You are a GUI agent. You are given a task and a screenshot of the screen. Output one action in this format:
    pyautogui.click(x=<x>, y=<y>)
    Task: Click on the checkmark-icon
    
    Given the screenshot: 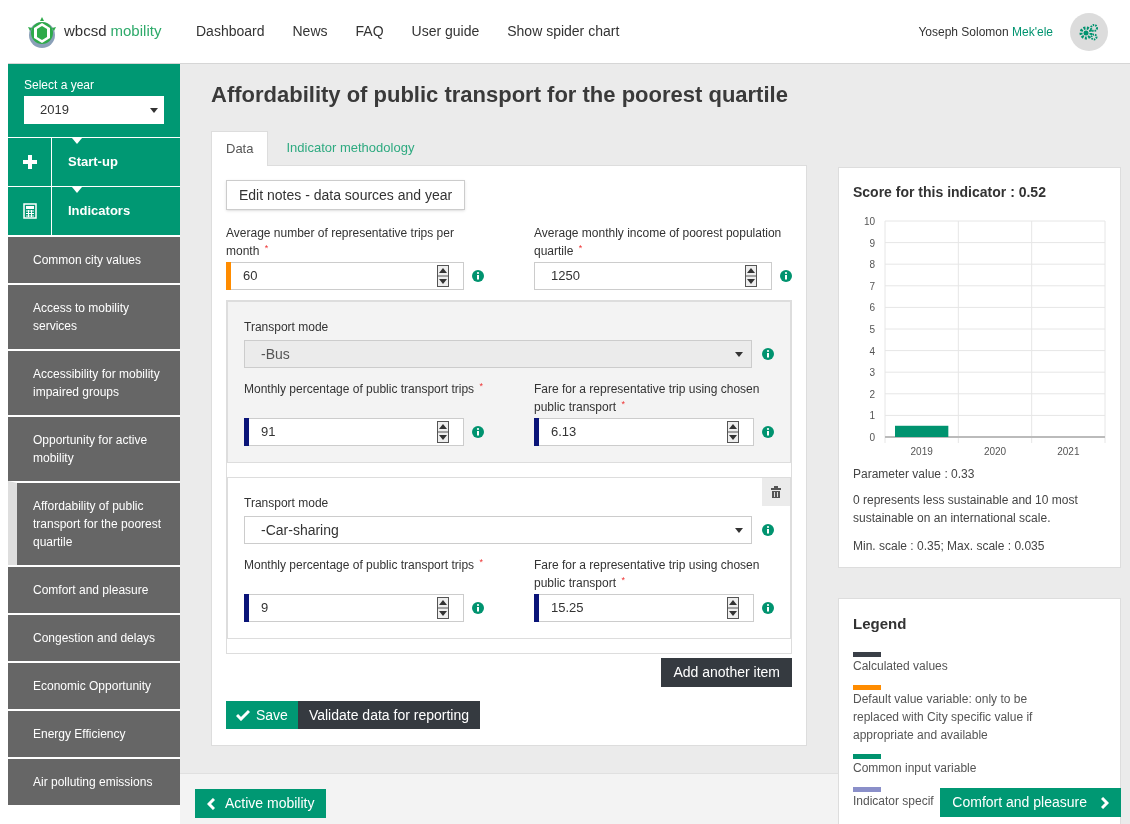 What is the action you would take?
    pyautogui.click(x=243, y=715)
    